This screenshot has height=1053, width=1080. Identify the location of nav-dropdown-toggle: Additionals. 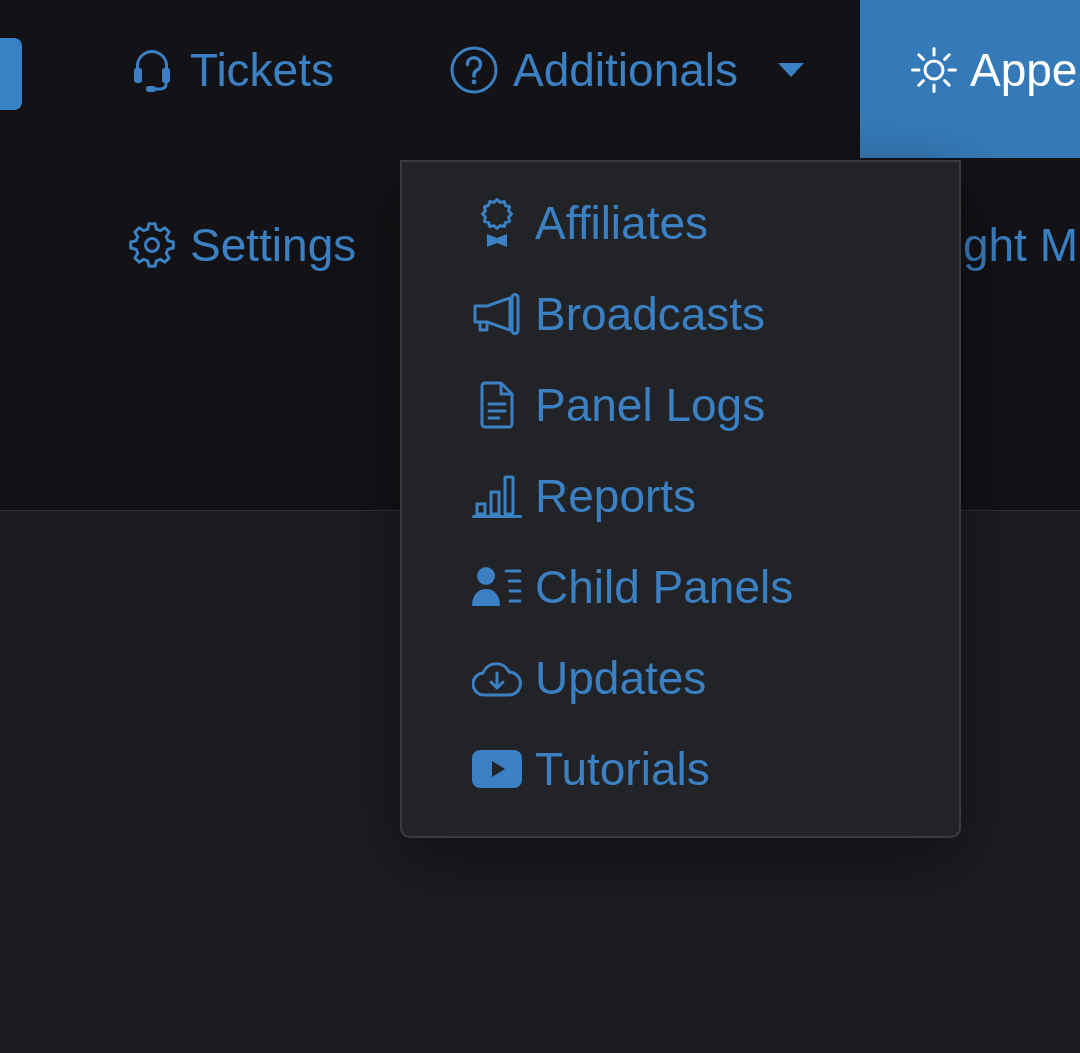
(627, 70).